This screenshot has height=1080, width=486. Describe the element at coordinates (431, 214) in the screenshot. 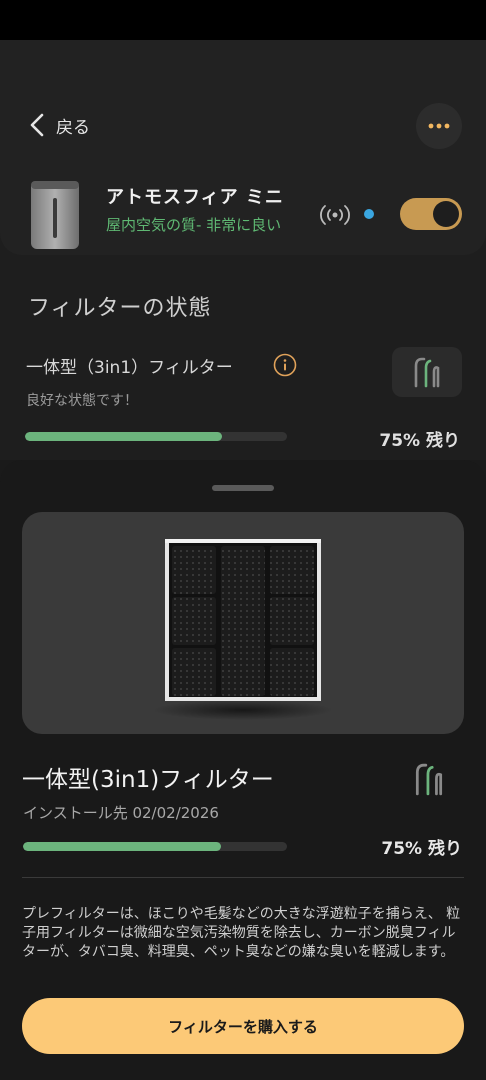

I see `power-toggle` at that location.